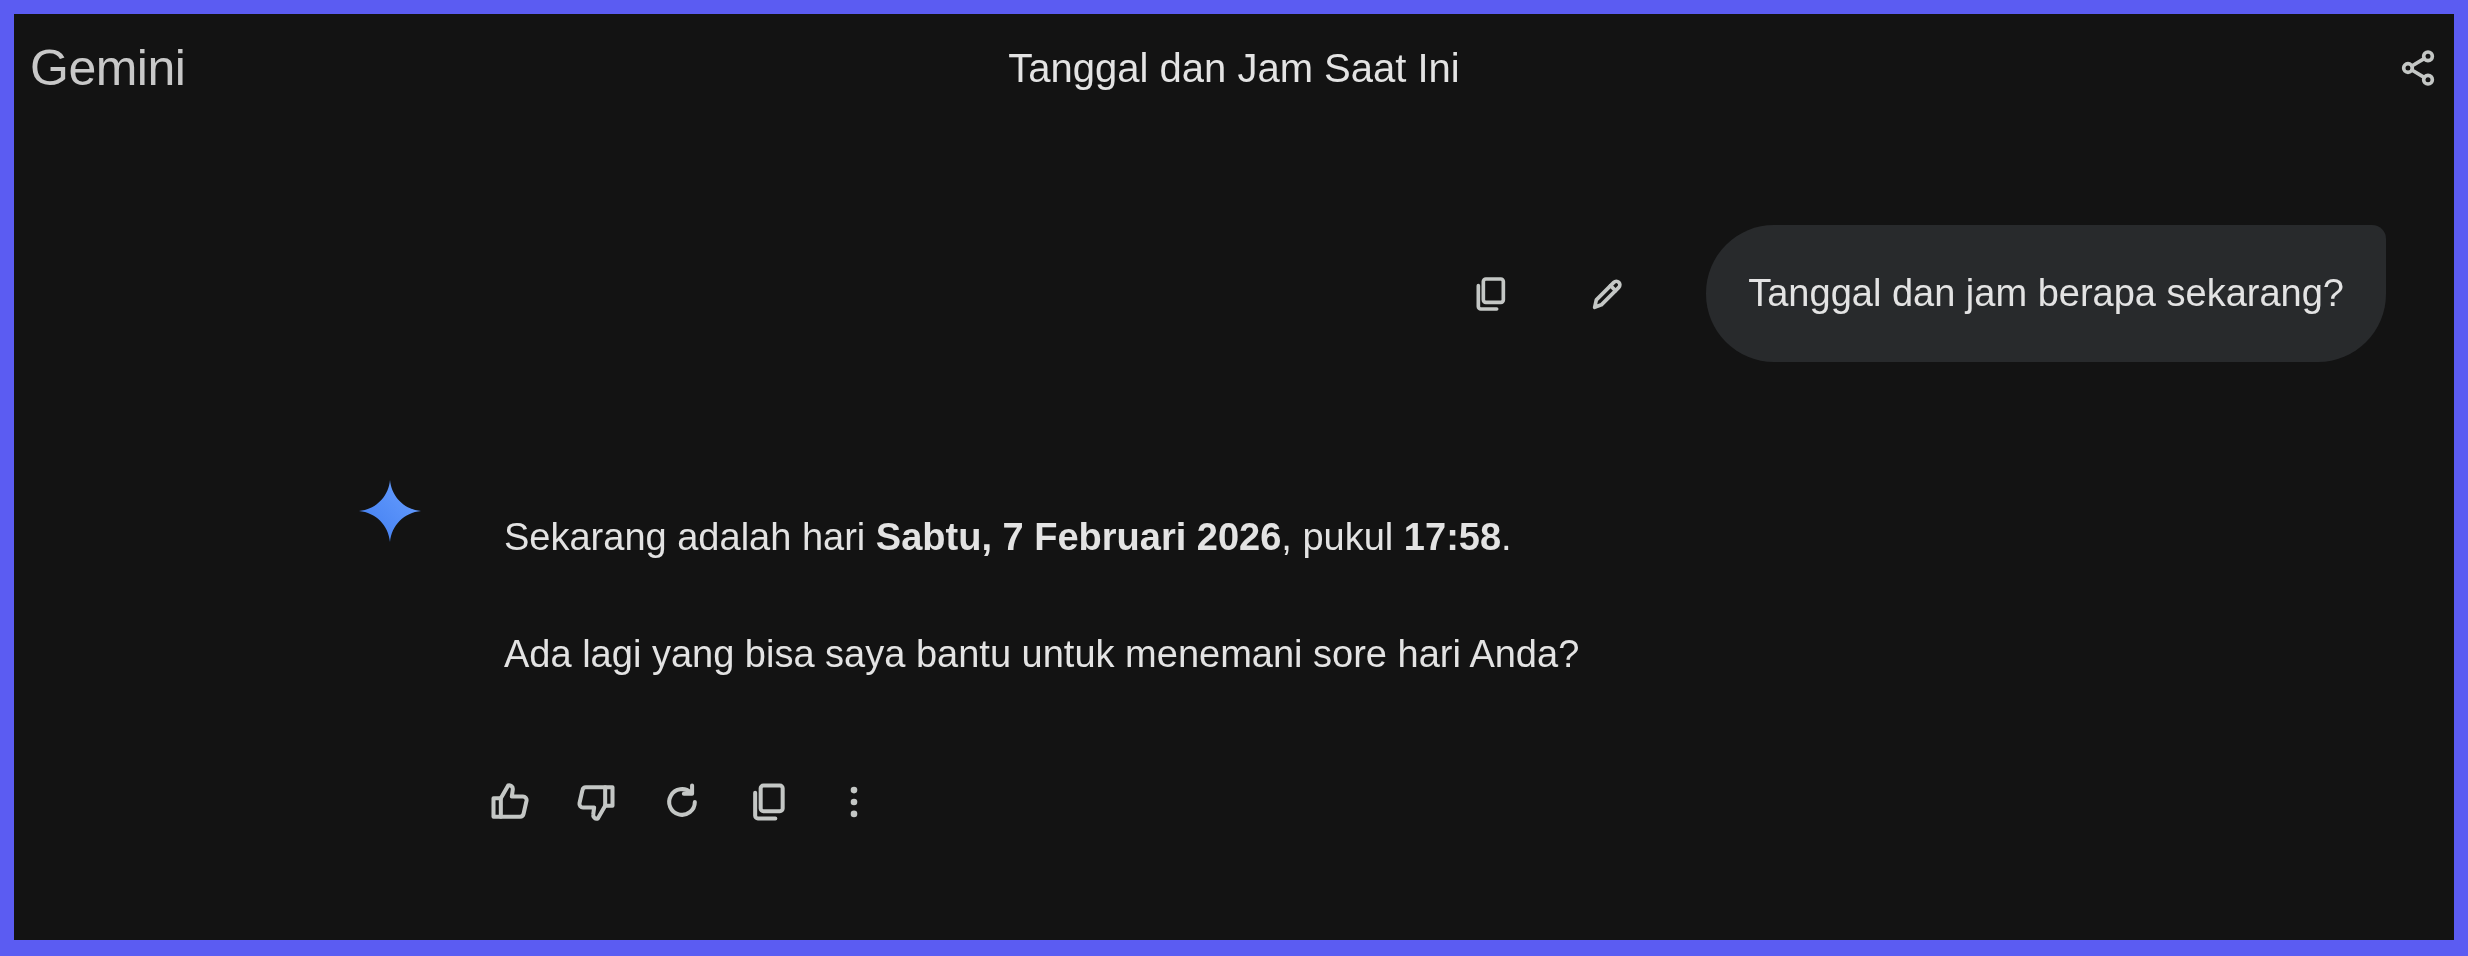  What do you see at coordinates (1008, 537) in the screenshot?
I see `response-paragraph: Sekarang adalah hari Sabtu, 7 Februari 2026, pukul 17:58.` at bounding box center [1008, 537].